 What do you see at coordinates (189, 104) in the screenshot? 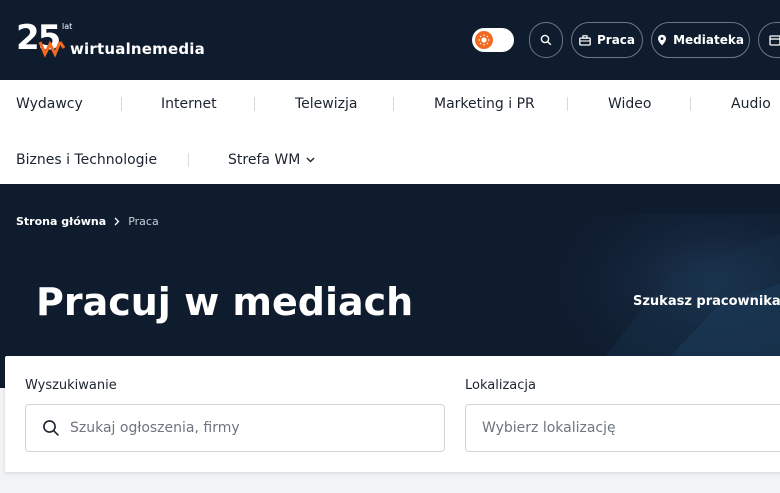
I see `nav-item-internet: Internet` at bounding box center [189, 104].